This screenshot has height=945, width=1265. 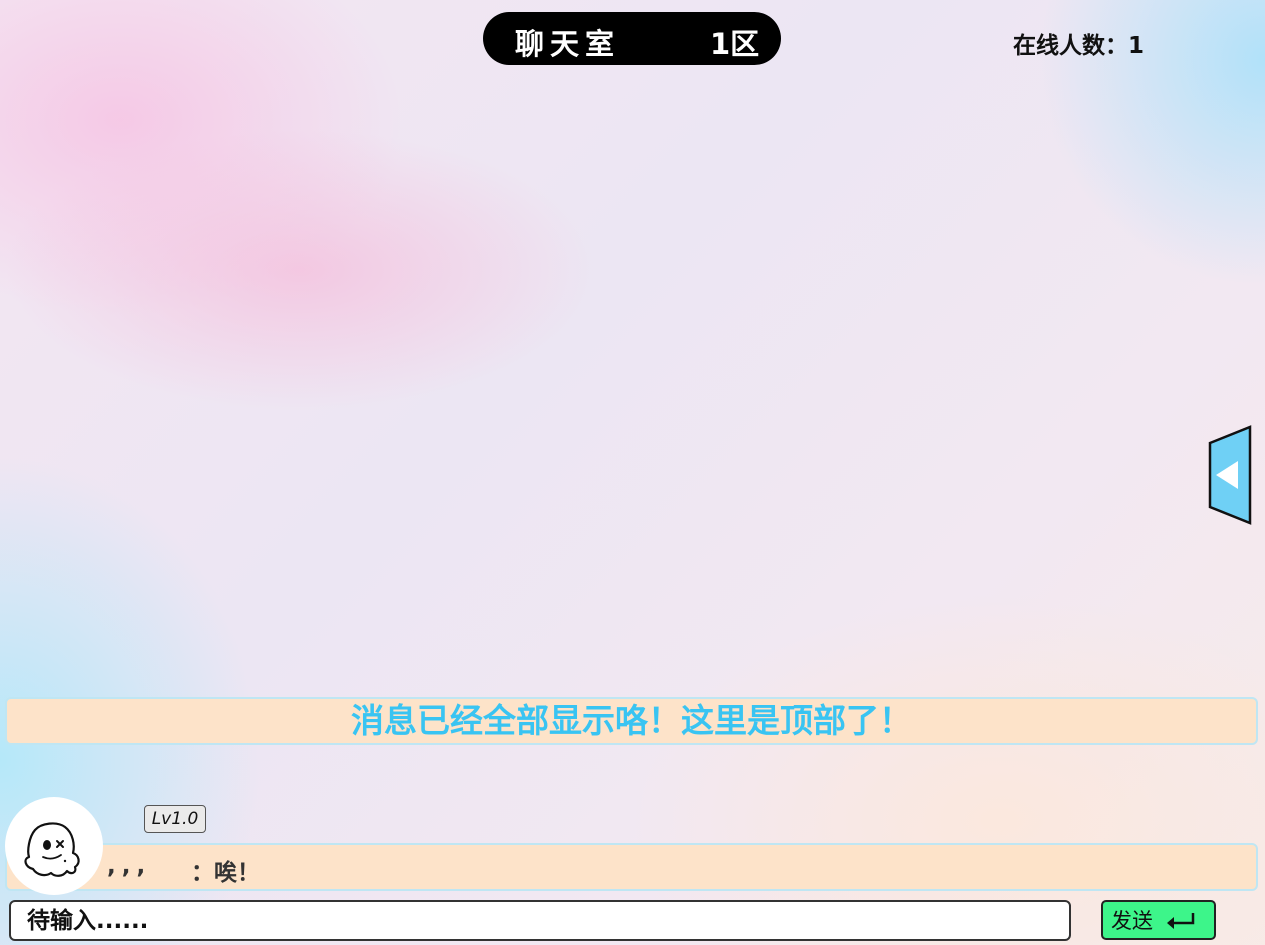 What do you see at coordinates (568, 44) in the screenshot?
I see `chat-room-title: 聊天室` at bounding box center [568, 44].